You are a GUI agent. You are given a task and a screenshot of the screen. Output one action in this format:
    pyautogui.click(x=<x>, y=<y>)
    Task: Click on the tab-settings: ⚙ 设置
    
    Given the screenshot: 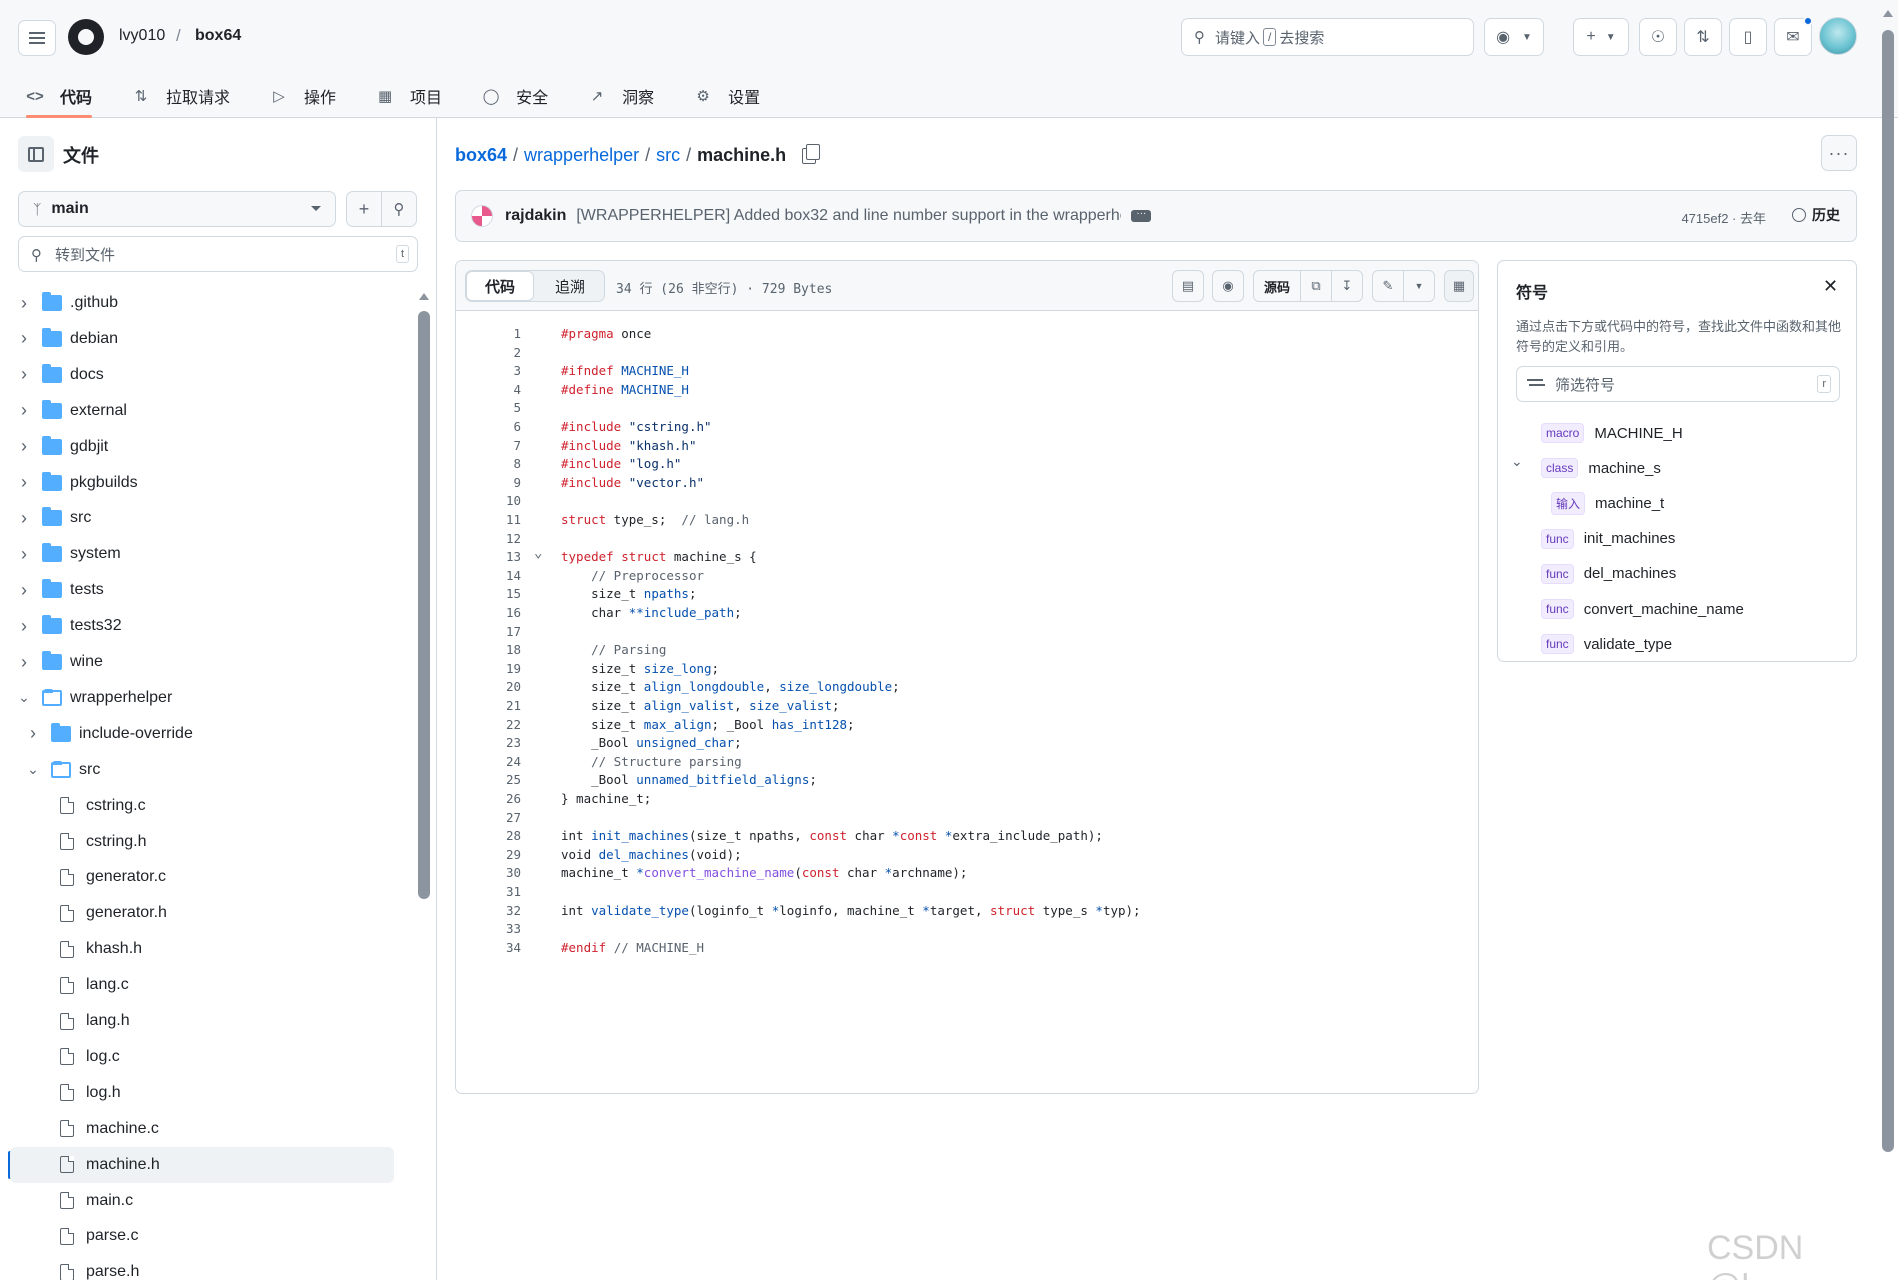 What is the action you would take?
    pyautogui.click(x=727, y=96)
    